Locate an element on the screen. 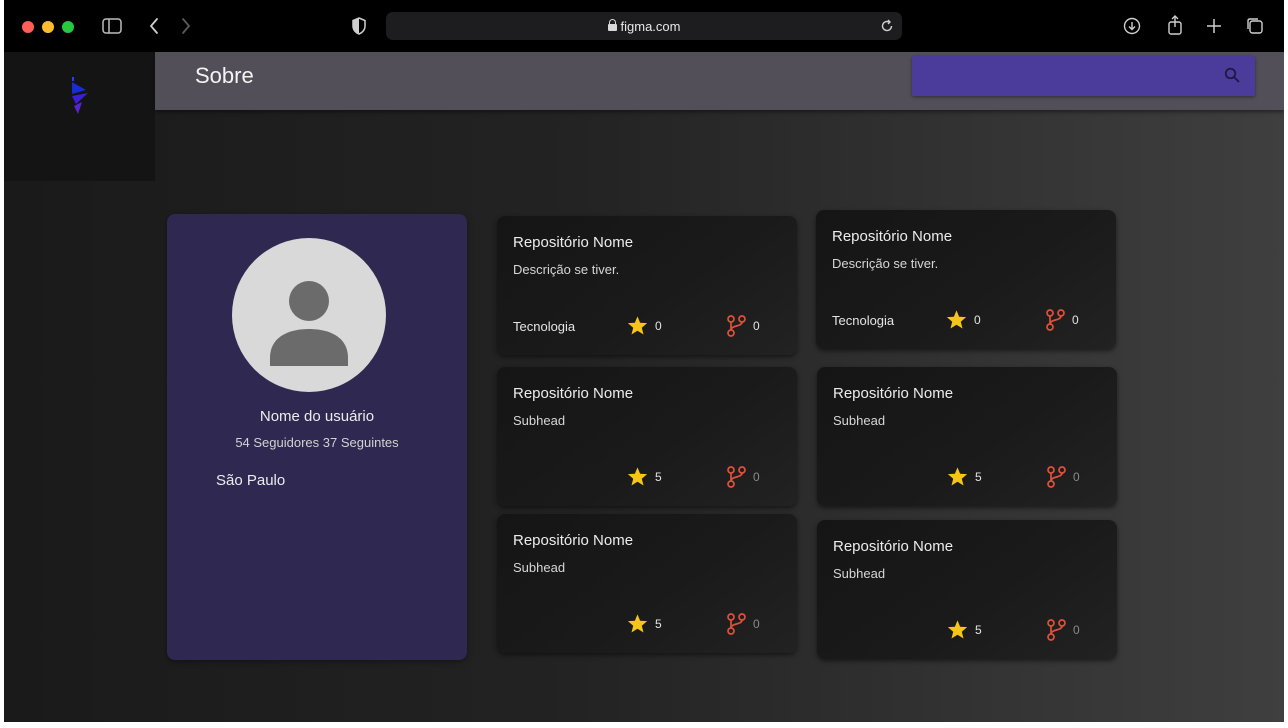 The width and height of the screenshot is (1288, 728). avatar is located at coordinates (309, 315).